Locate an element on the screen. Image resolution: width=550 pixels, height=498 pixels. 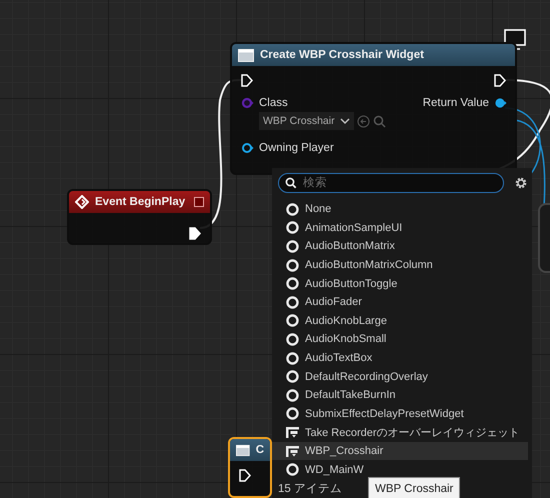
node-header: C is located at coordinates (250, 450).